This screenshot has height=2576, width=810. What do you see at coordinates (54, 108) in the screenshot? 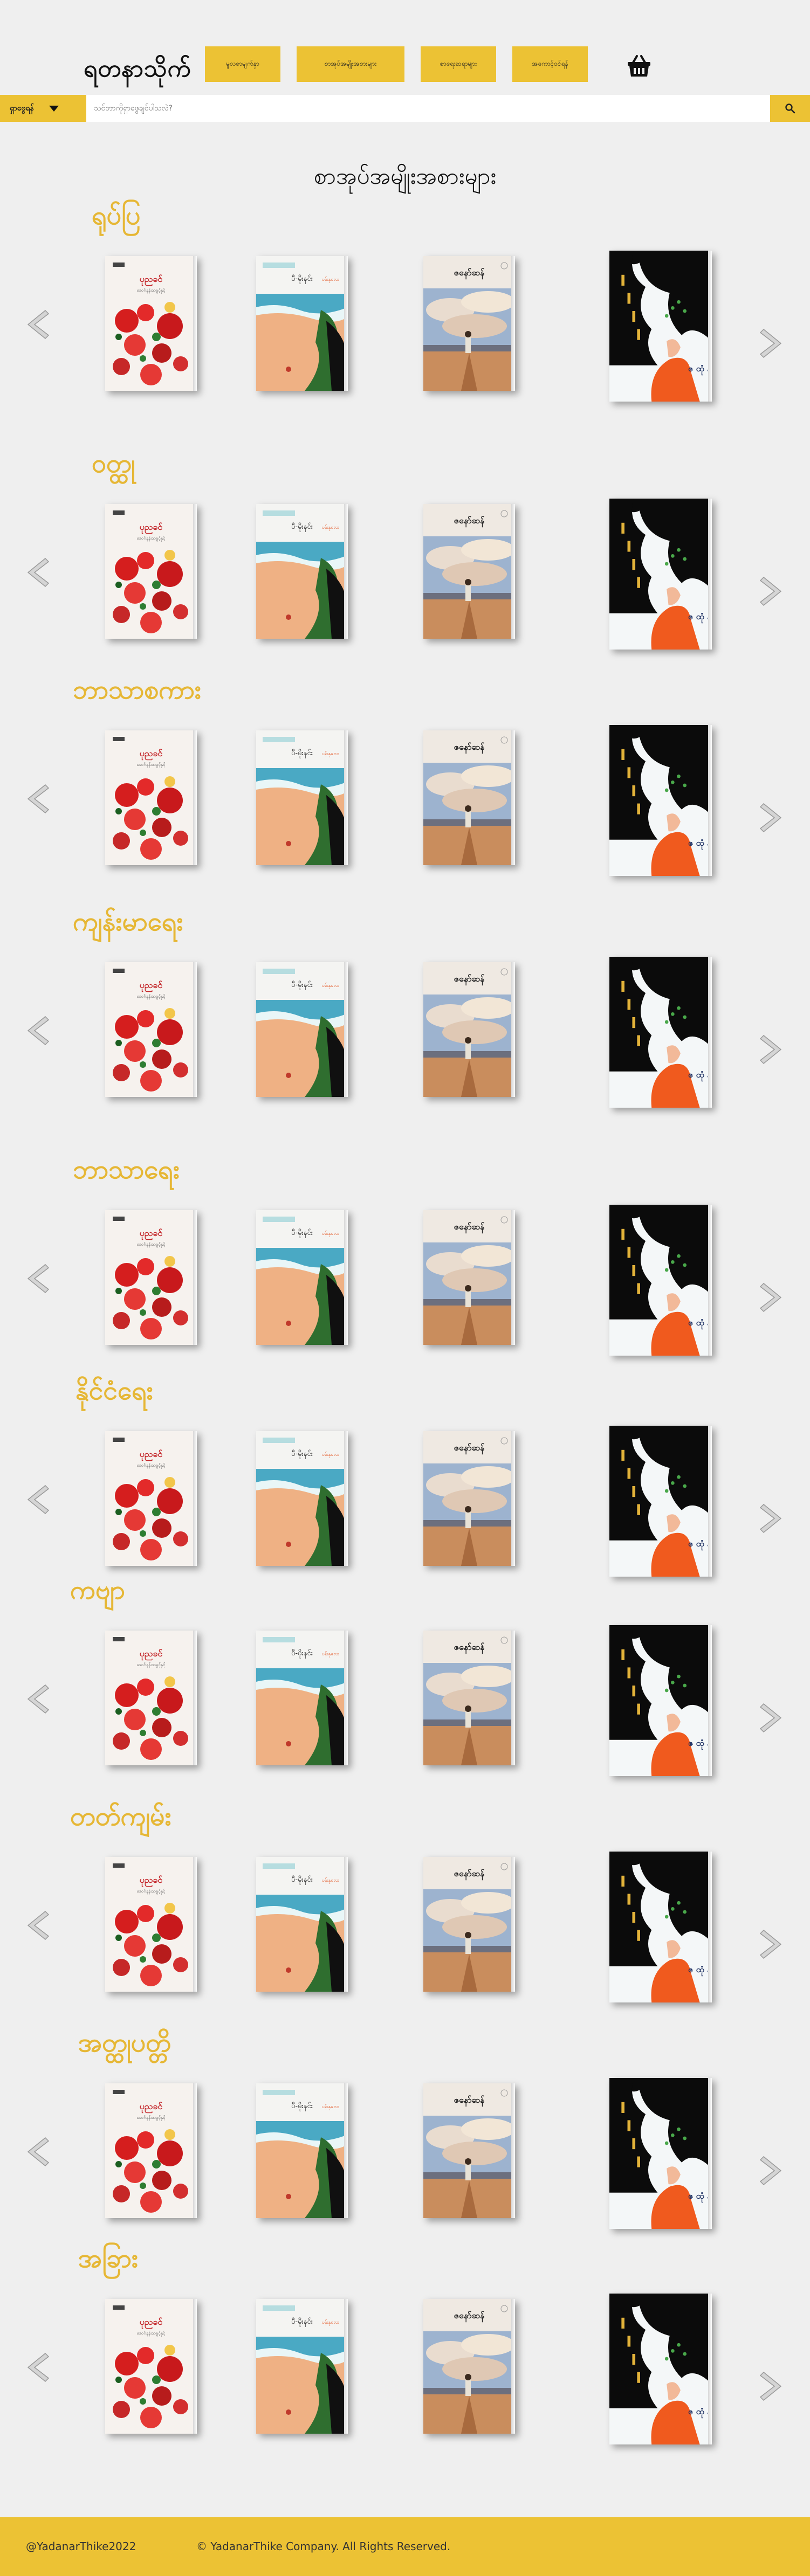
I see `chevron-down-icon` at bounding box center [54, 108].